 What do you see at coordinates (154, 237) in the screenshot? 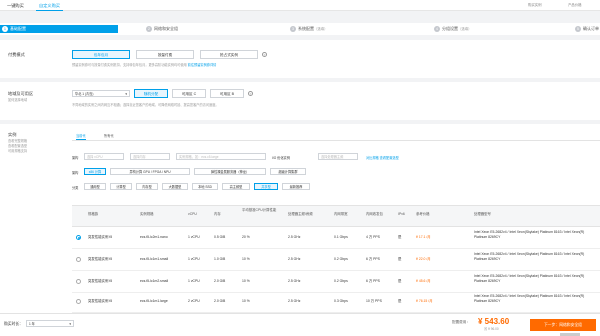
I see `row-spec: ecs.t5-lc2m1.nano` at bounding box center [154, 237].